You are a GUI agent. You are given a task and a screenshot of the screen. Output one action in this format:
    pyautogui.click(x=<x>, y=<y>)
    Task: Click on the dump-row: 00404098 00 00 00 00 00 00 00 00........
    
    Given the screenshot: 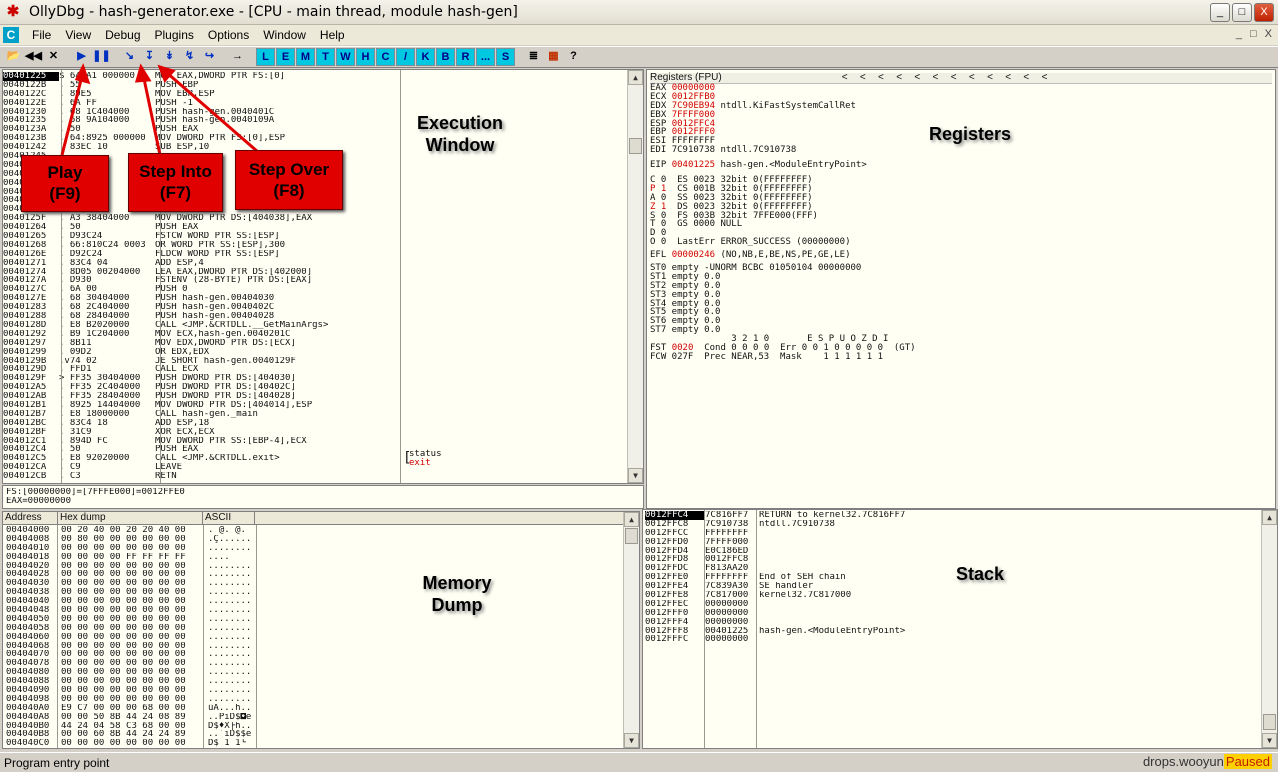 What is the action you would take?
    pyautogui.click(x=322, y=699)
    